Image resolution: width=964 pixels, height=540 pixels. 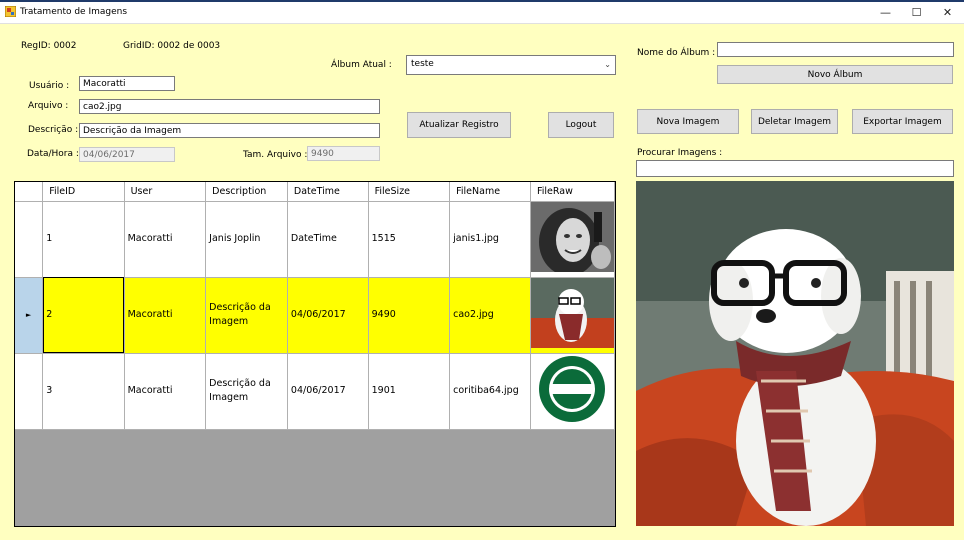 I want to click on cell-fileid: 3, so click(x=83, y=391).